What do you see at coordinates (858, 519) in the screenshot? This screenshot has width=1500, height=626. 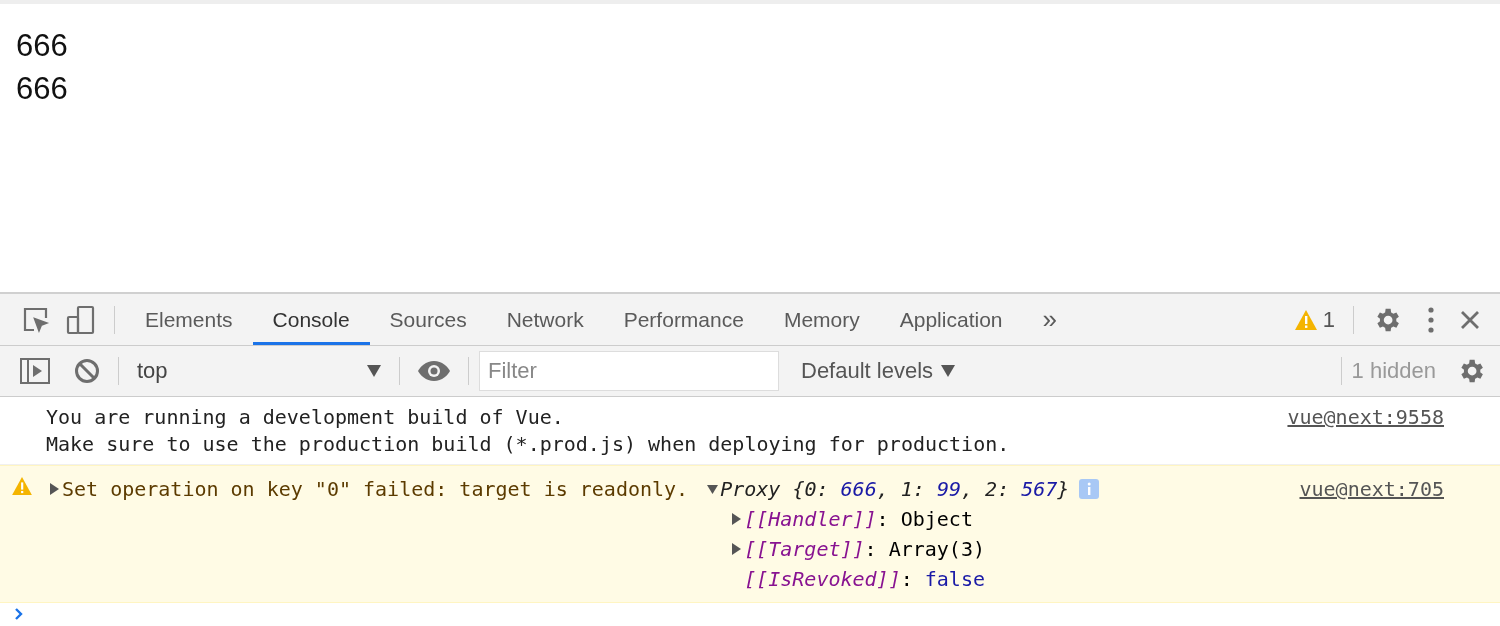 I see `object-property: [[Handler]]: Object` at bounding box center [858, 519].